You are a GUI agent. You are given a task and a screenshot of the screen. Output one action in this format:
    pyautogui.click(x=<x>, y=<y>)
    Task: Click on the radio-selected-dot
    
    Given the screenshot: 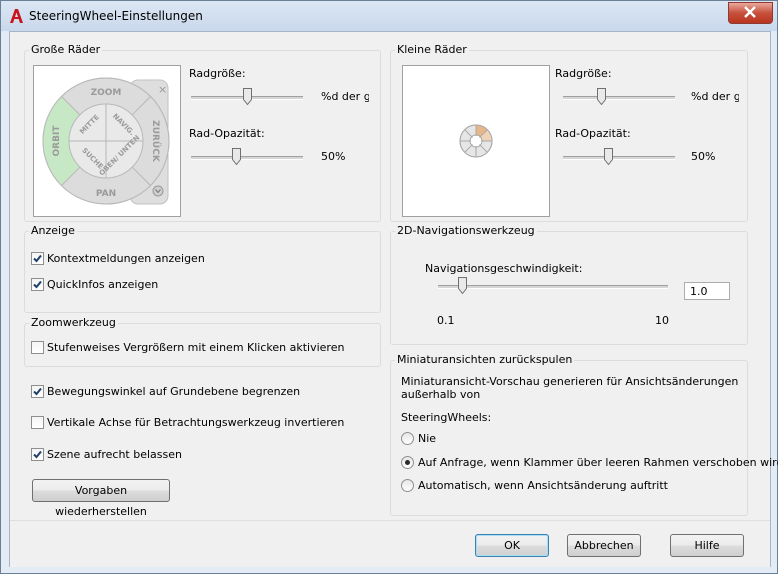 What is the action you would take?
    pyautogui.click(x=407, y=462)
    